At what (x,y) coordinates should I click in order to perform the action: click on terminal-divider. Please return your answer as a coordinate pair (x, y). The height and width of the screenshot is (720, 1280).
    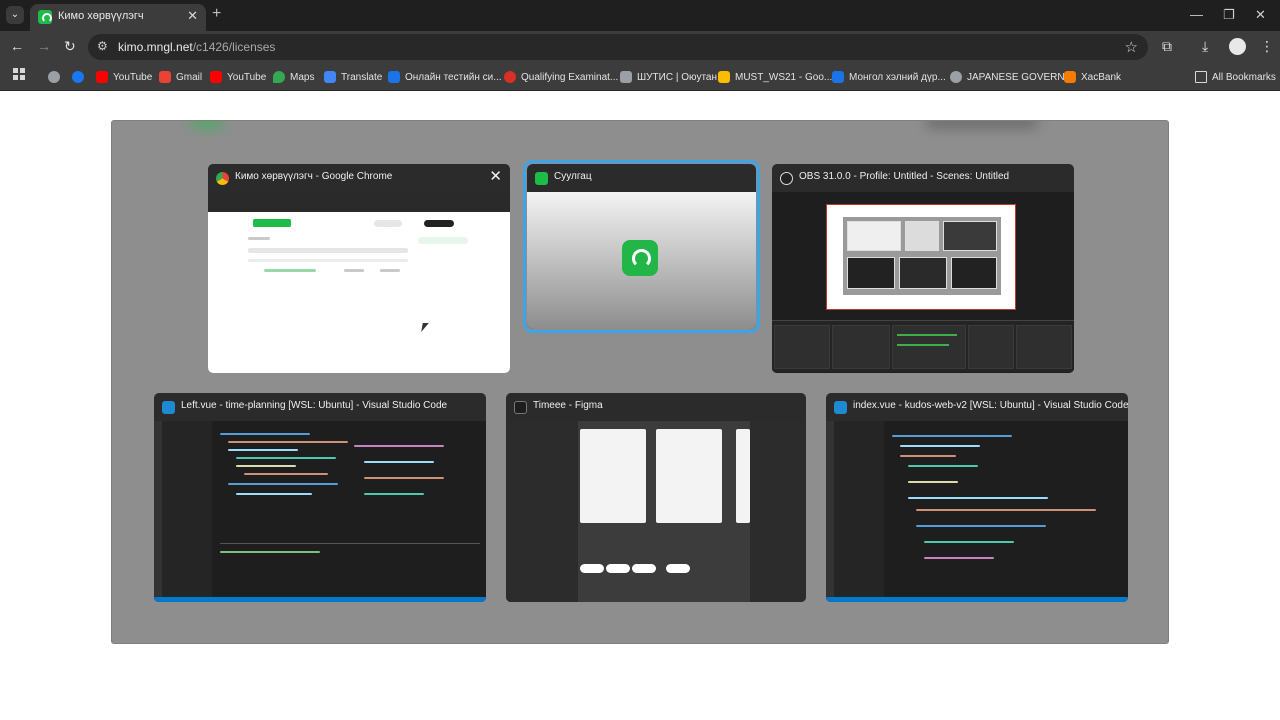
    Looking at the image, I should click on (350, 543).